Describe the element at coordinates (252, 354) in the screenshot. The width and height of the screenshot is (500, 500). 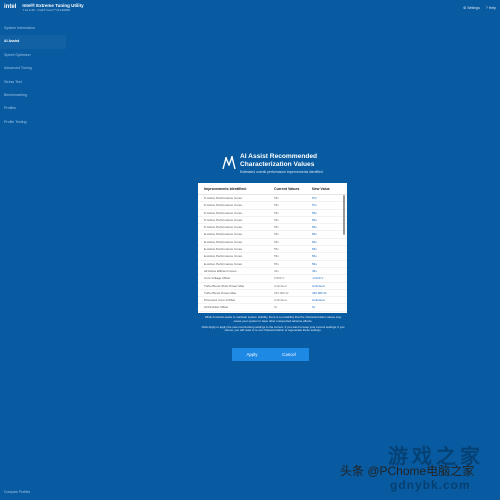
I see `apply-button: Apply` at that location.